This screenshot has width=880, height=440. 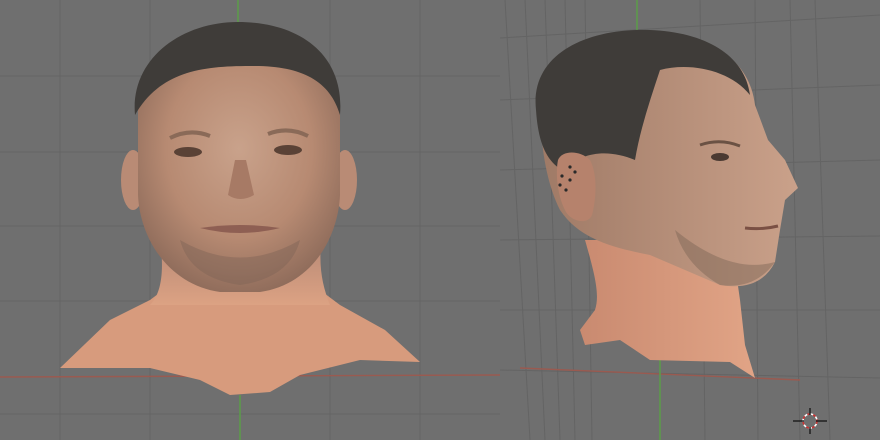 I want to click on eye-right, so click(x=288, y=150).